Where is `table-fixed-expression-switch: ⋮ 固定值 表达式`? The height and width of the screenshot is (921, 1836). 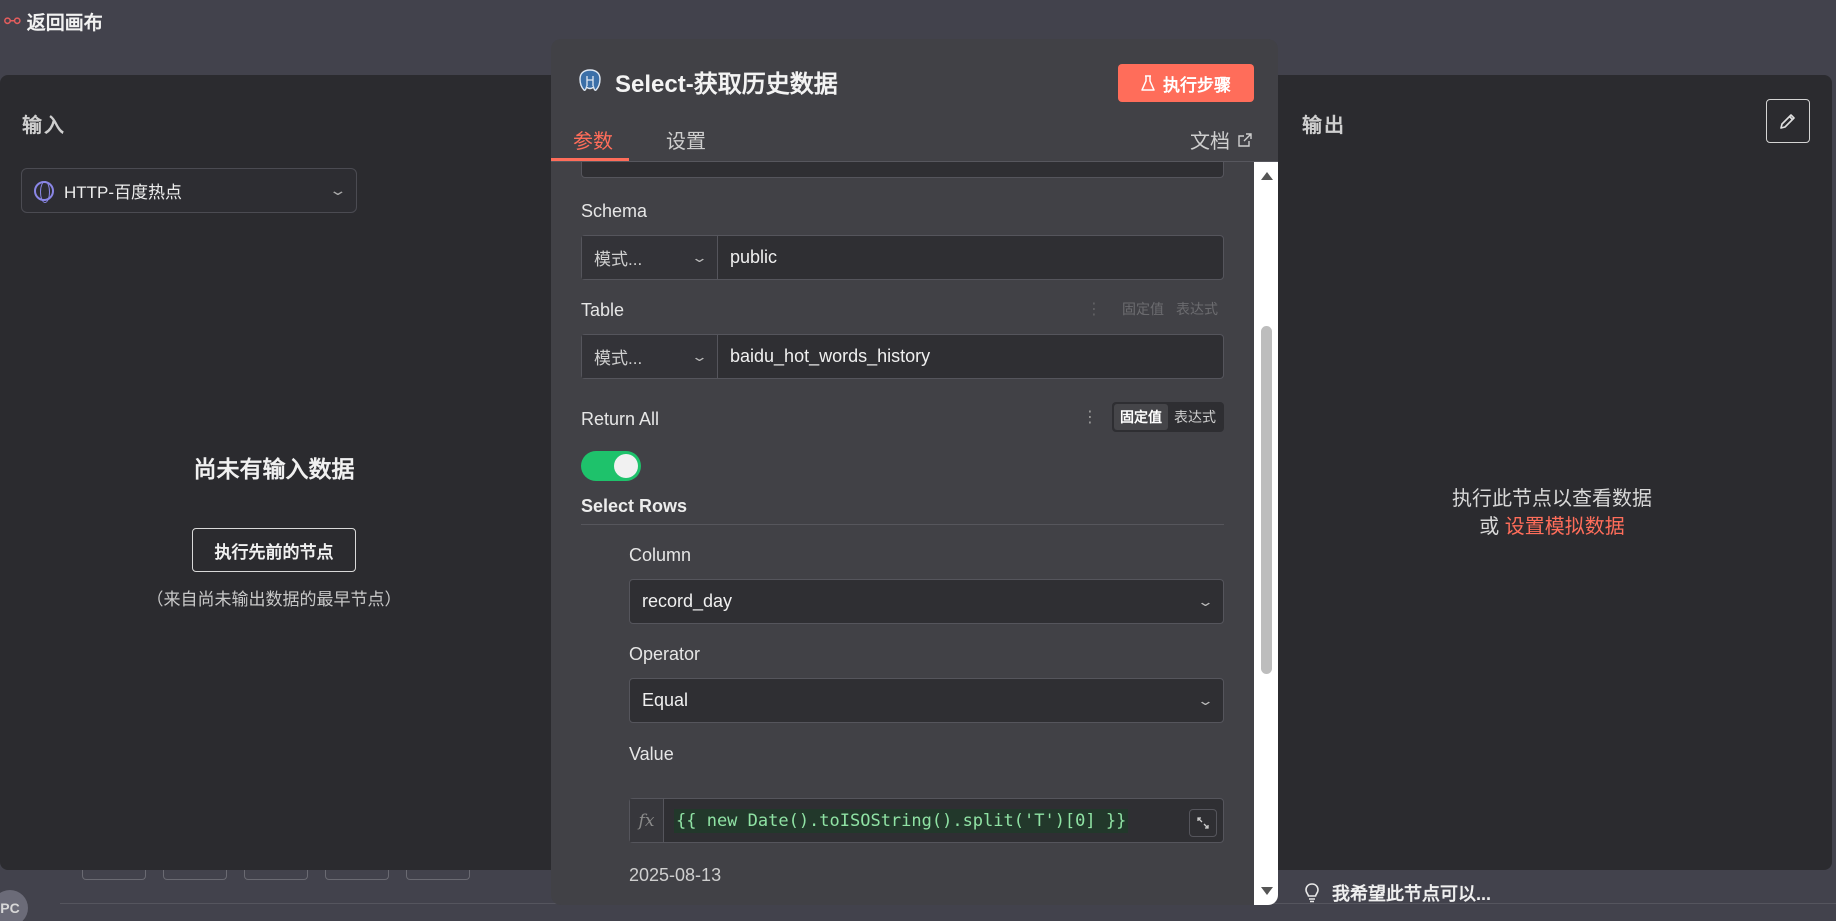
table-fixed-expression-switch: ⋮ 固定值 表达式 is located at coordinates (1155, 309).